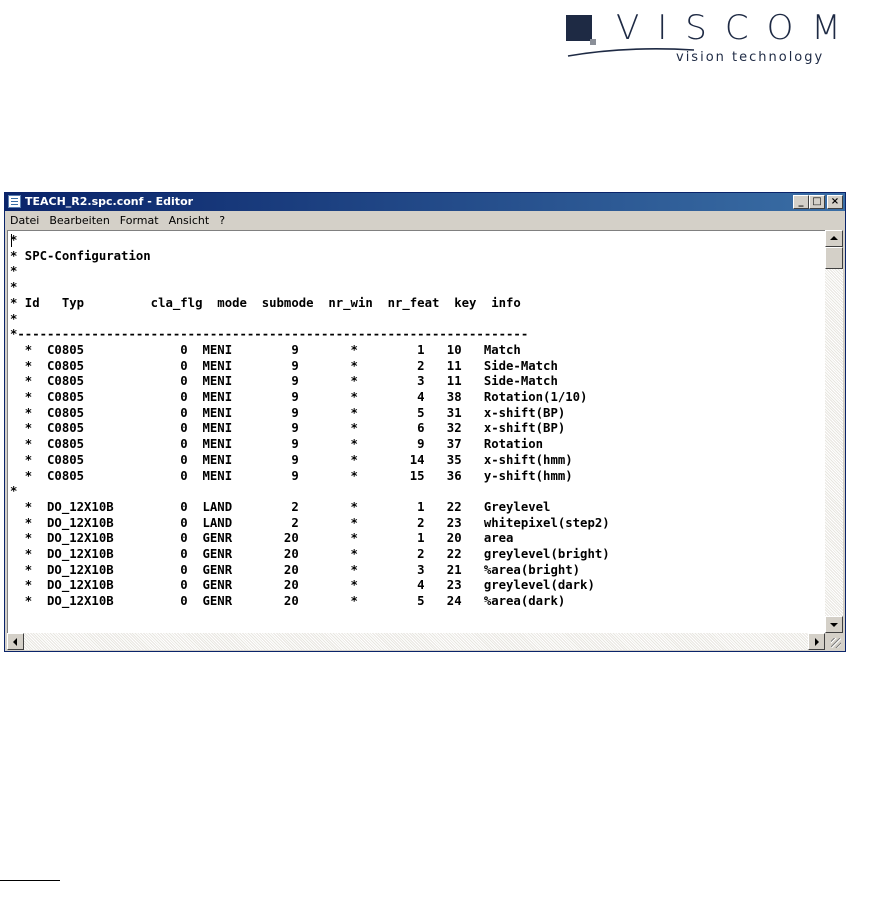 This screenshot has width=894, height=908. I want to click on arrow-right-icon, so click(817, 642).